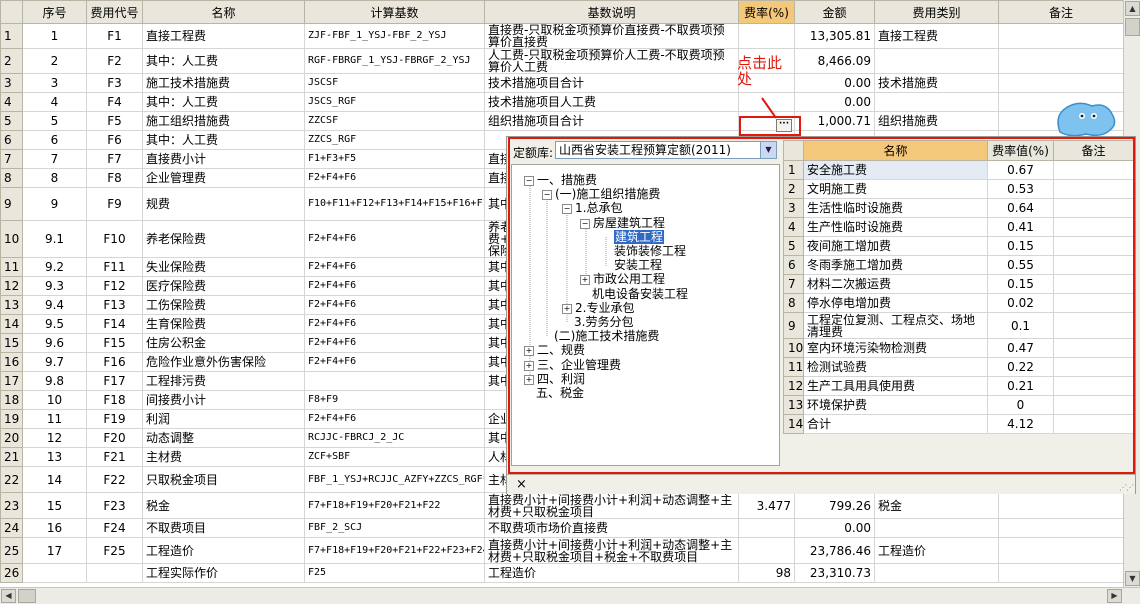 The height and width of the screenshot is (604, 1140). I want to click on close-icon: ×, so click(521, 484).